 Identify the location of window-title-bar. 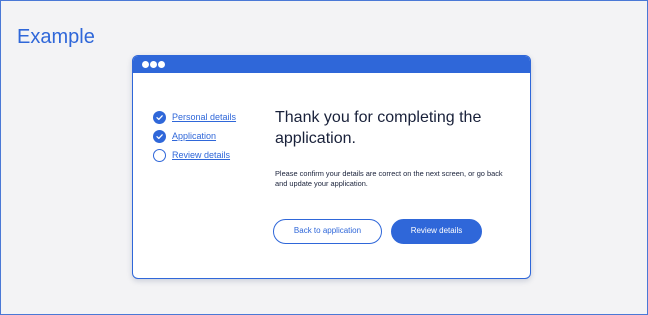
(331, 64).